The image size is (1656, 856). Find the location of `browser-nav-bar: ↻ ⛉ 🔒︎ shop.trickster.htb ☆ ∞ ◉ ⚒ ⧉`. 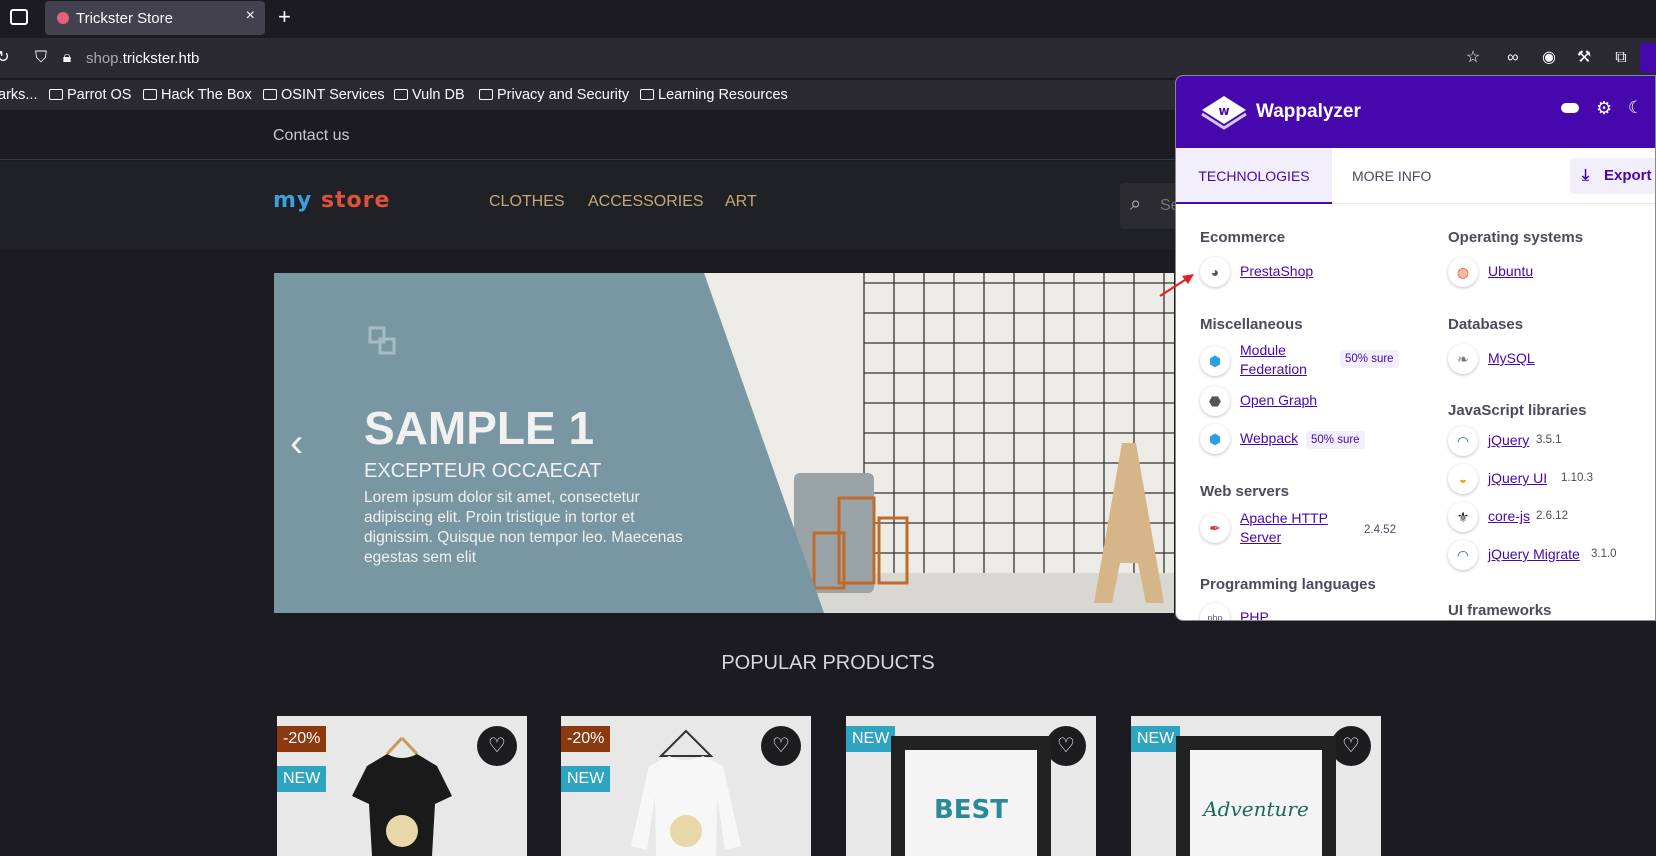

browser-nav-bar: ↻ ⛉ 🔒︎ shop.trickster.htb ☆ ∞ ◉ ⚒ ⧉ is located at coordinates (828, 58).